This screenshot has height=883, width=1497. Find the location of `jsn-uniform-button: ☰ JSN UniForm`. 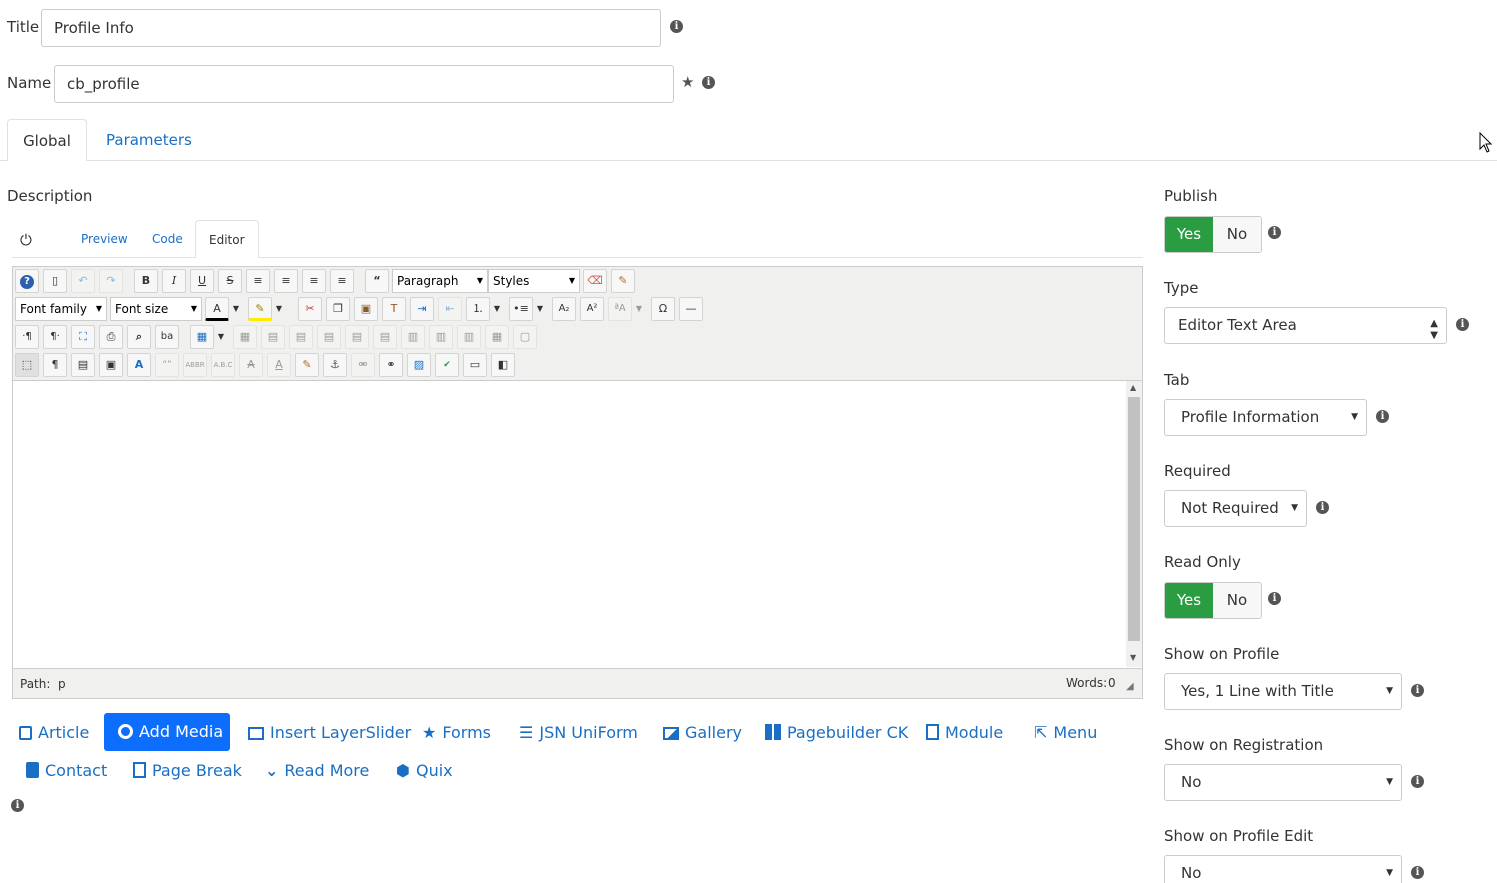

jsn-uniform-button: ☰ JSN UniForm is located at coordinates (578, 732).